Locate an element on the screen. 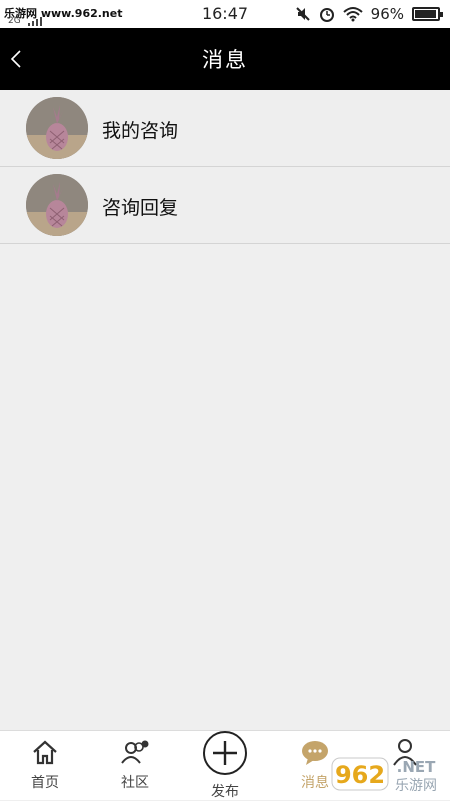 The width and height of the screenshot is (450, 801). plus-icon is located at coordinates (225, 753).